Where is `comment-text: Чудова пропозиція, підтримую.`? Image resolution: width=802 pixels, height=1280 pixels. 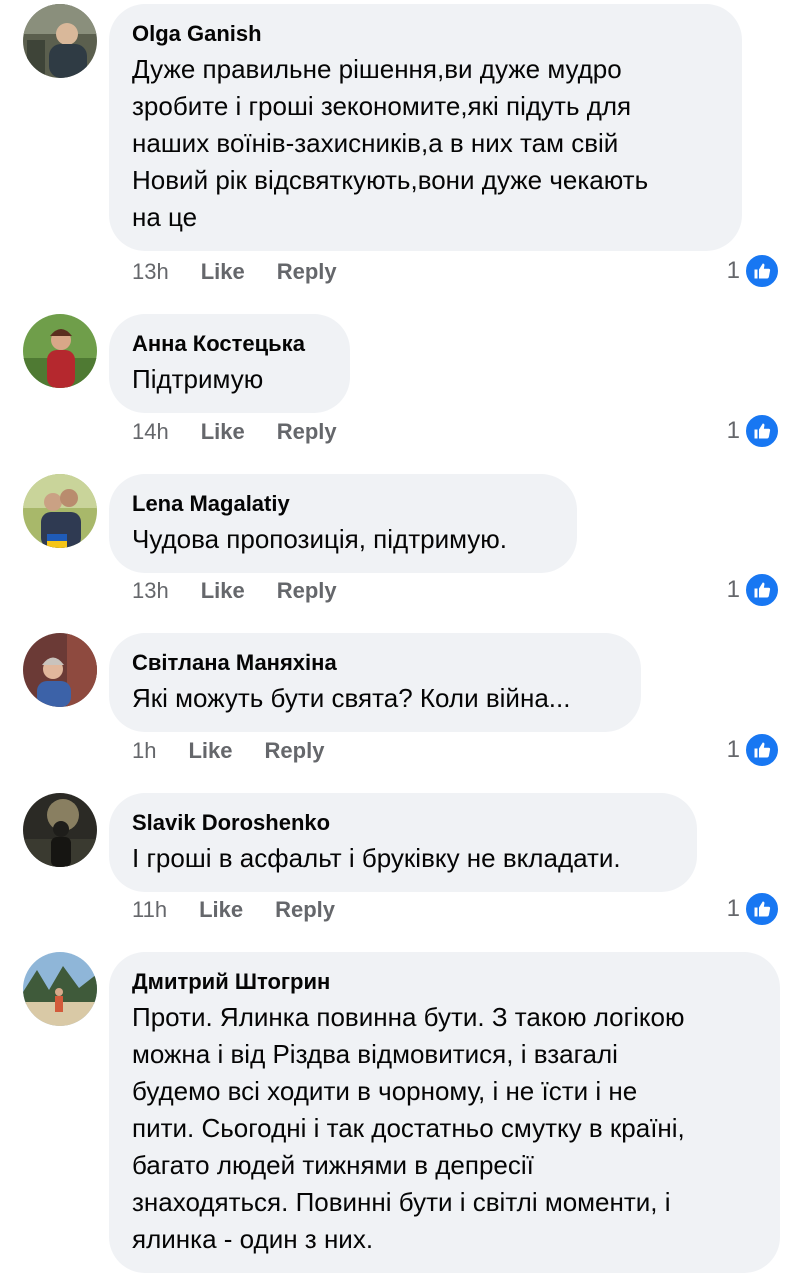 comment-text: Чудова пропозиція, підтримую. is located at coordinates (319, 539).